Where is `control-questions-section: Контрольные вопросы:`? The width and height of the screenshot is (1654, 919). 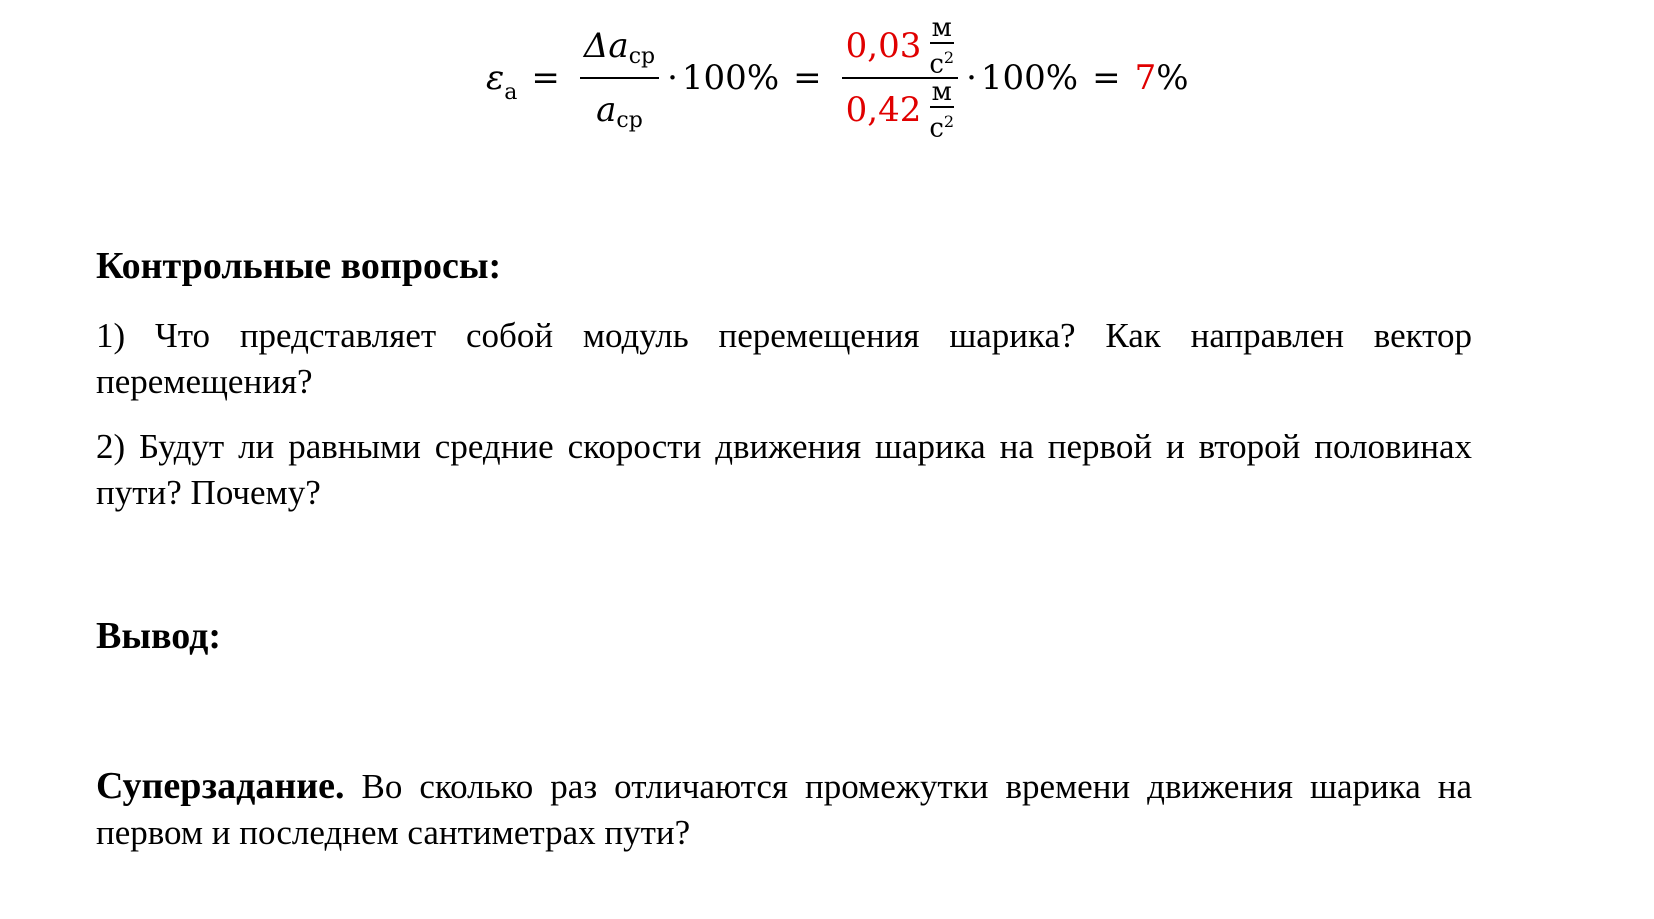
control-questions-section: Контрольные вопросы: is located at coordinates (784, 266).